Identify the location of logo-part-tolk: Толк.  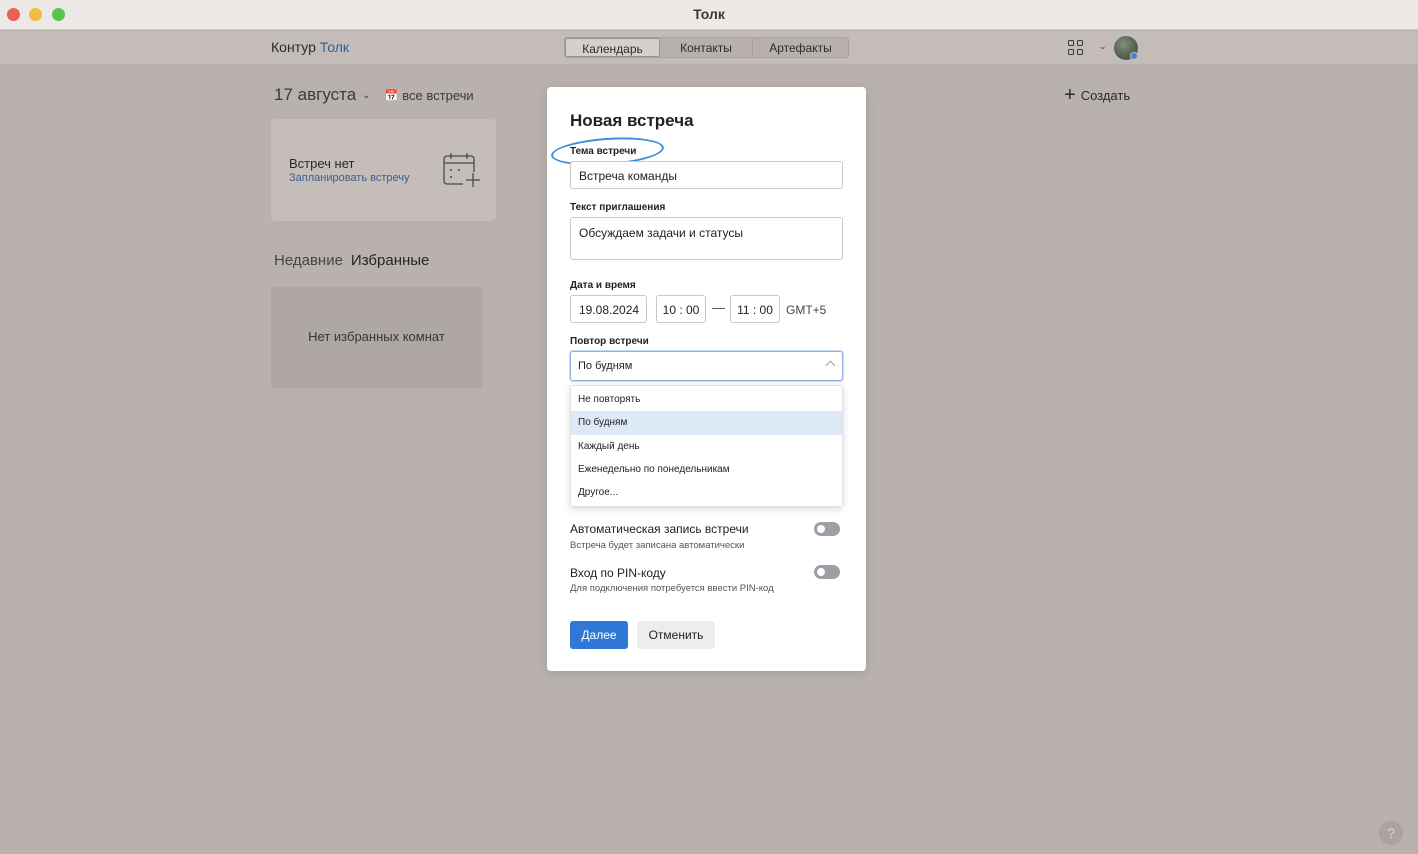
(334, 47).